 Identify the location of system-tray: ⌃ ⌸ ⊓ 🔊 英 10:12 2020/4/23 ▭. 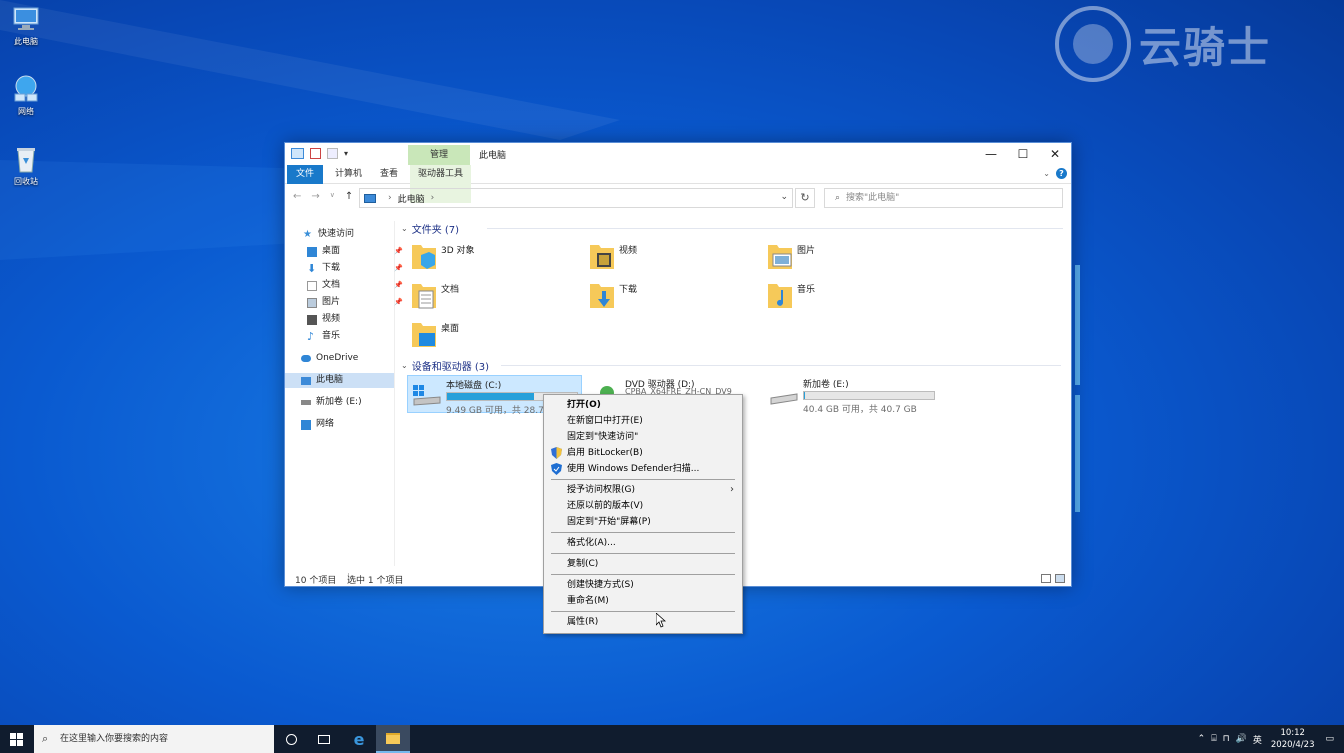
(1269, 739).